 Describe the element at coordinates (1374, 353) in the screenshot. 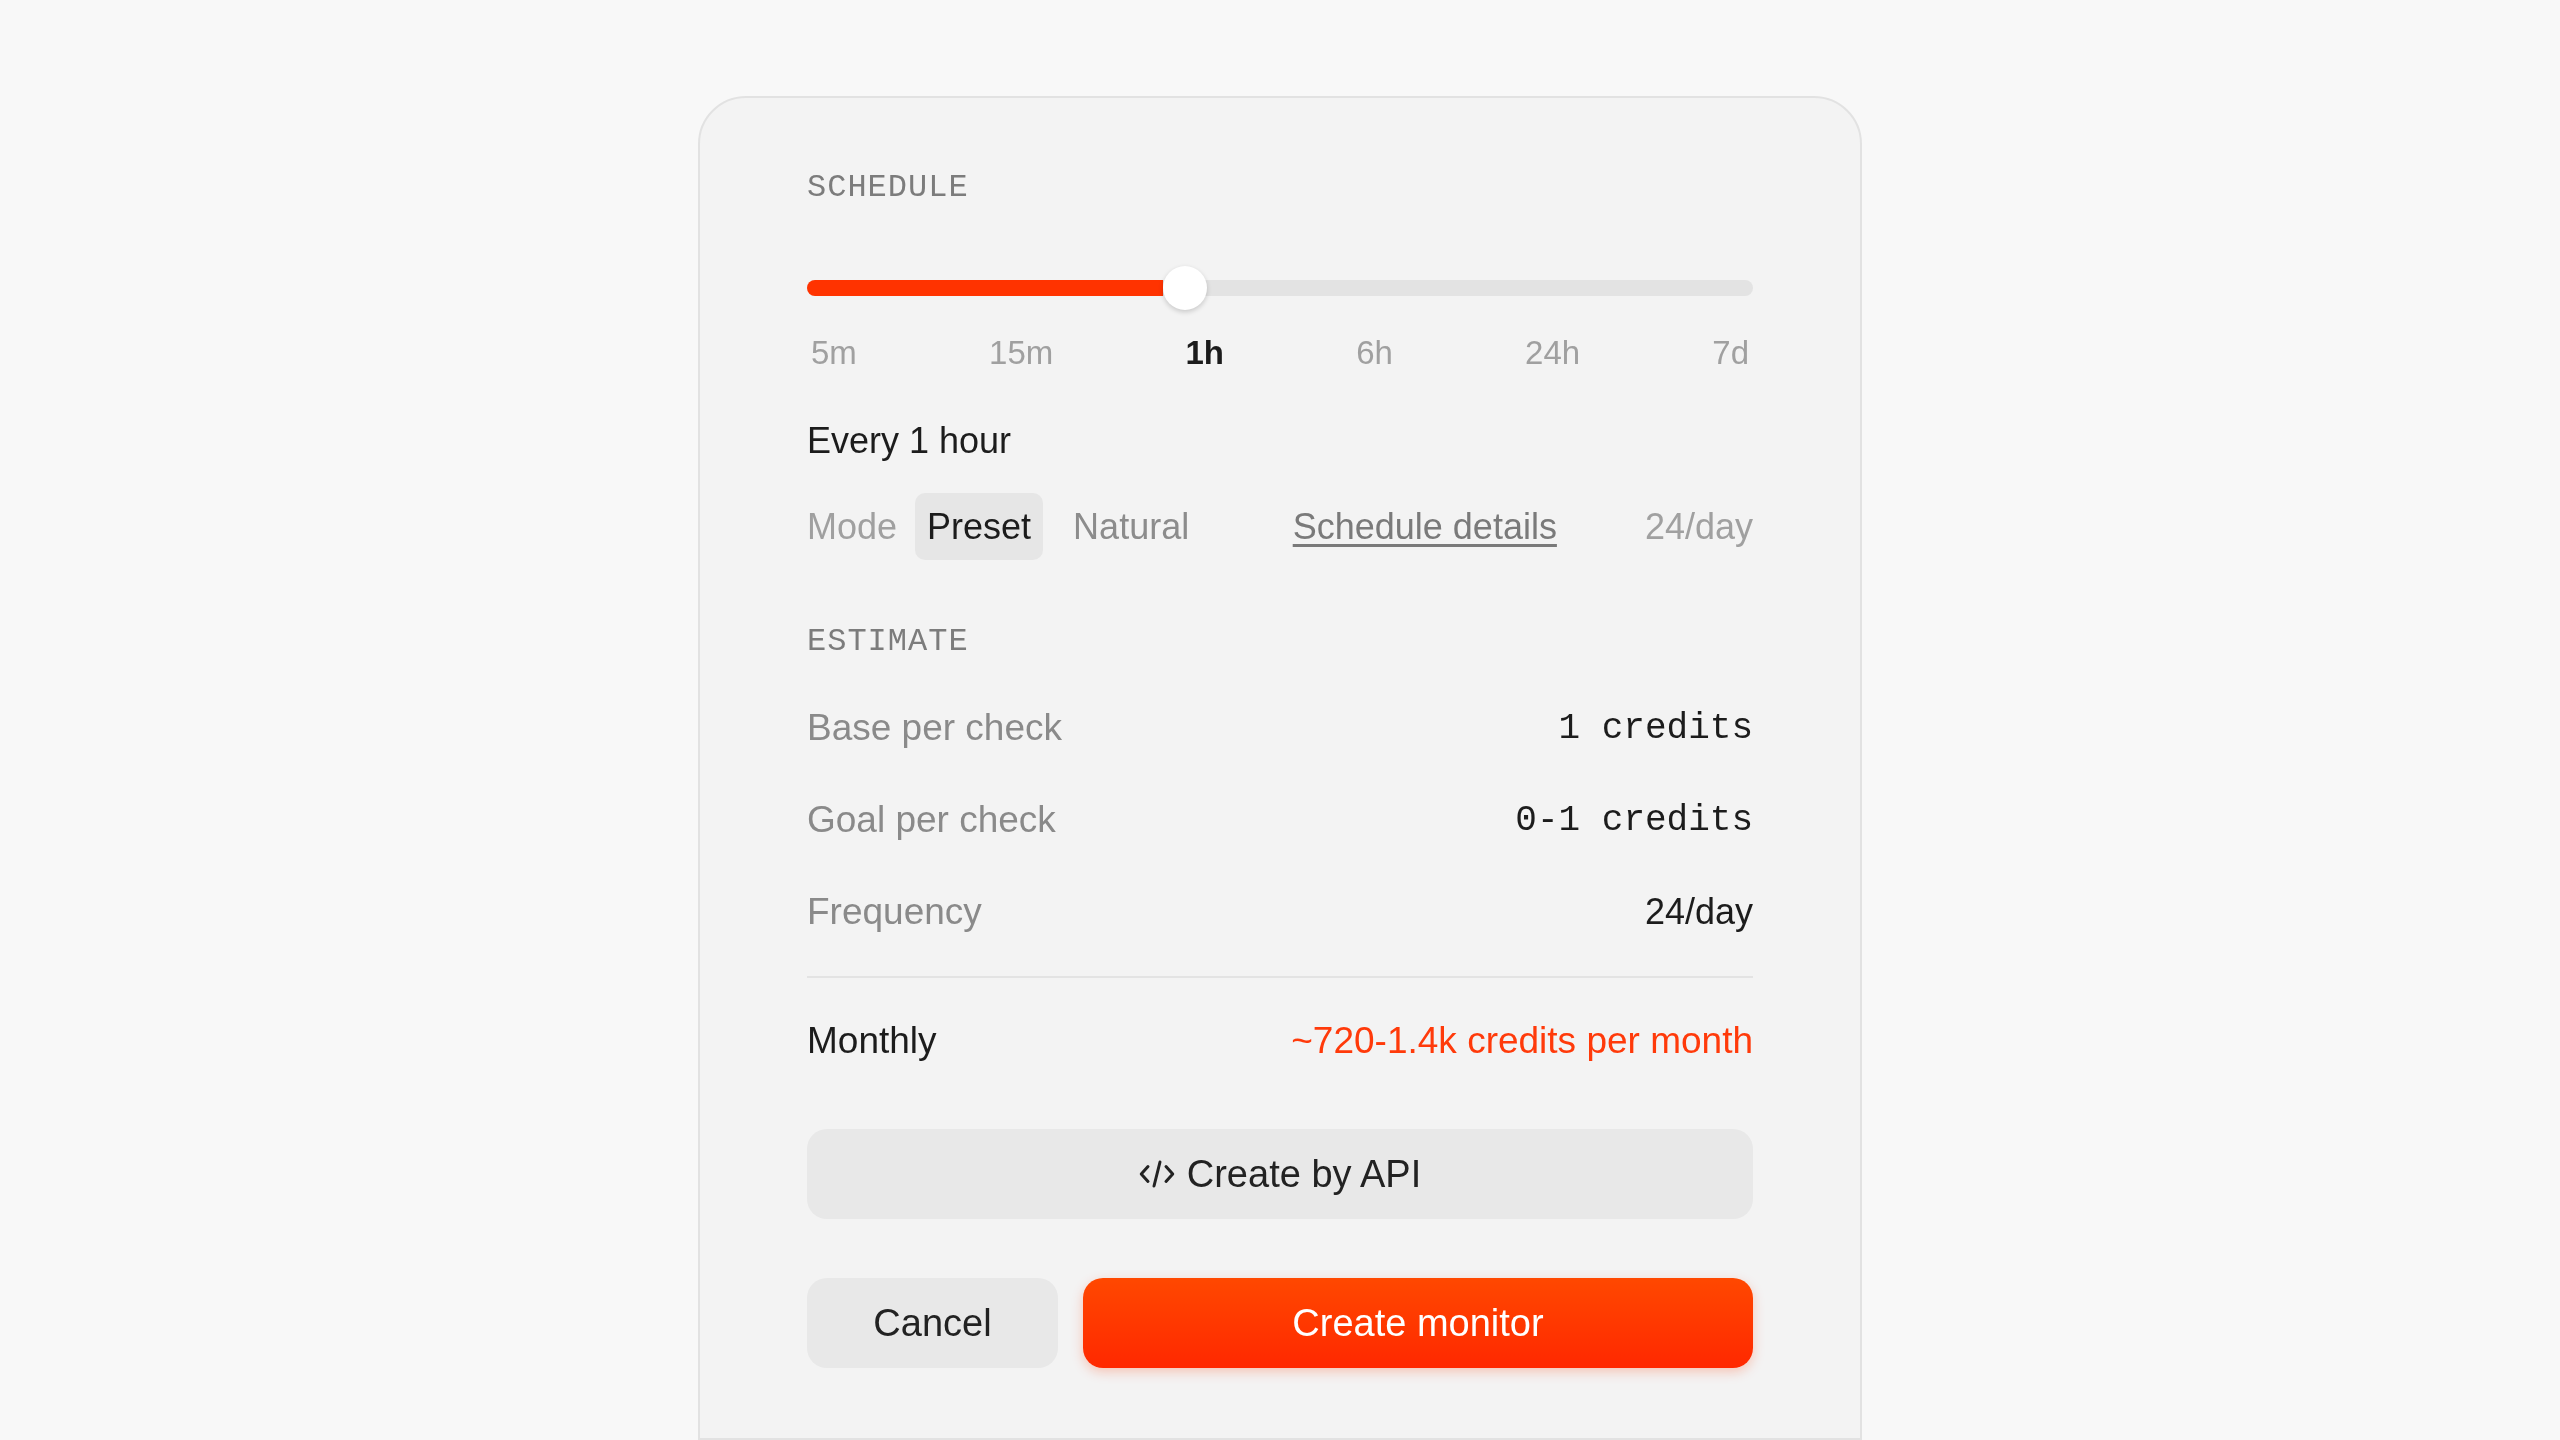

I see `interval-option: 6h` at that location.